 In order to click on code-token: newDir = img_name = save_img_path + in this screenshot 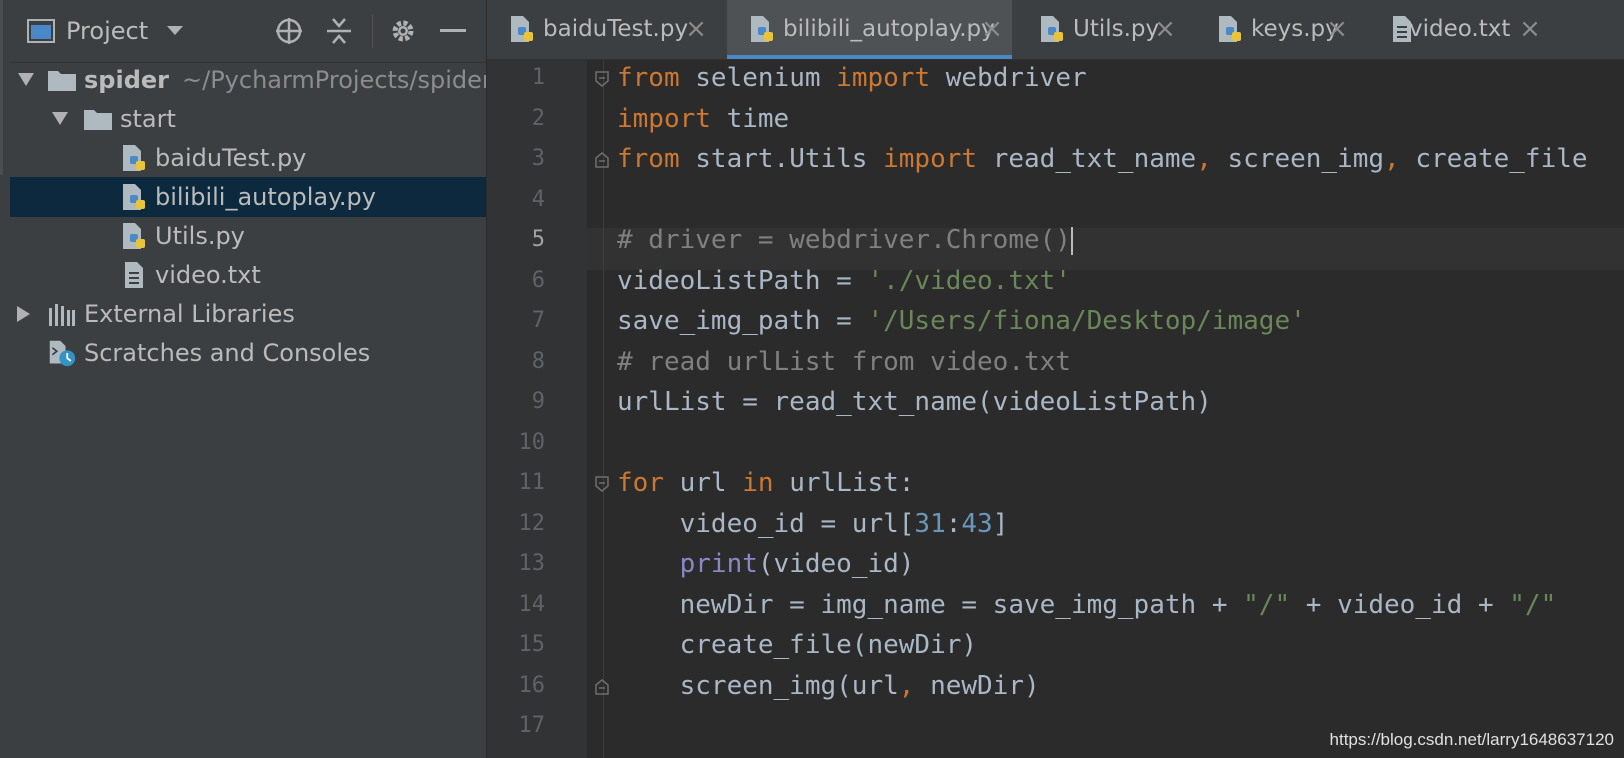, I will do `click(930, 604)`.